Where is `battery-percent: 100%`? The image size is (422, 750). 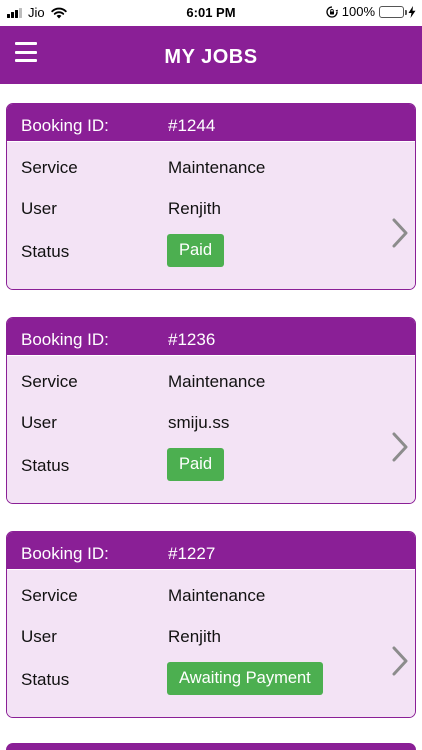
battery-percent: 100% is located at coordinates (358, 11).